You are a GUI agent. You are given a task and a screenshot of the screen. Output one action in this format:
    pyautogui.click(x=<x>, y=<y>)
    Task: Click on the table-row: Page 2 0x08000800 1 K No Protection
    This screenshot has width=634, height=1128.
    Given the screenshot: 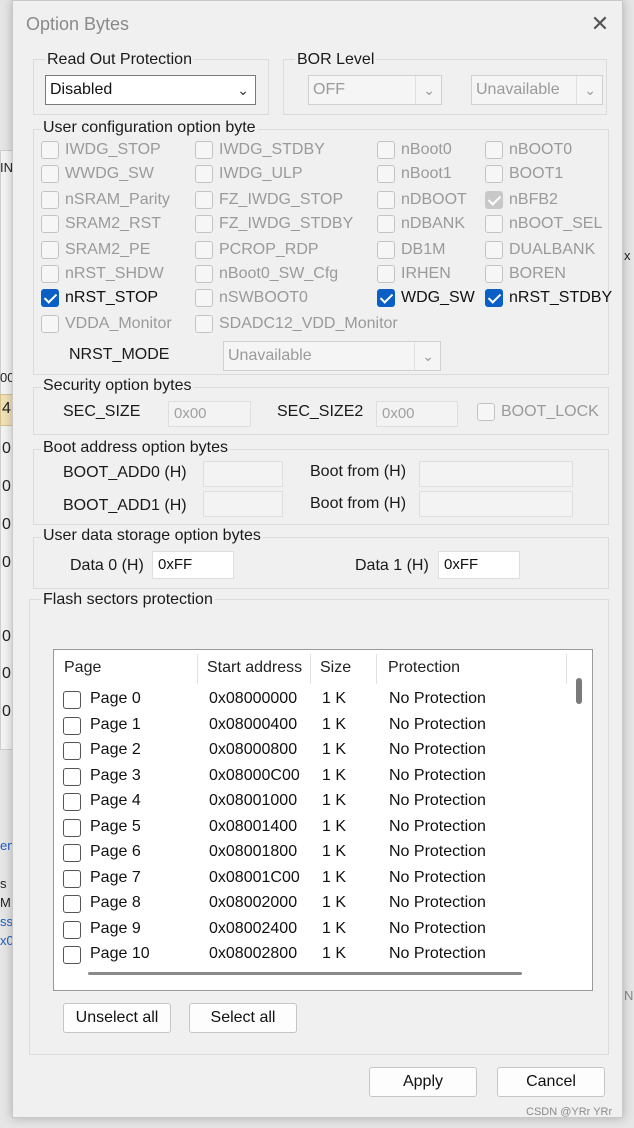 What is the action you would take?
    pyautogui.click(x=314, y=751)
    